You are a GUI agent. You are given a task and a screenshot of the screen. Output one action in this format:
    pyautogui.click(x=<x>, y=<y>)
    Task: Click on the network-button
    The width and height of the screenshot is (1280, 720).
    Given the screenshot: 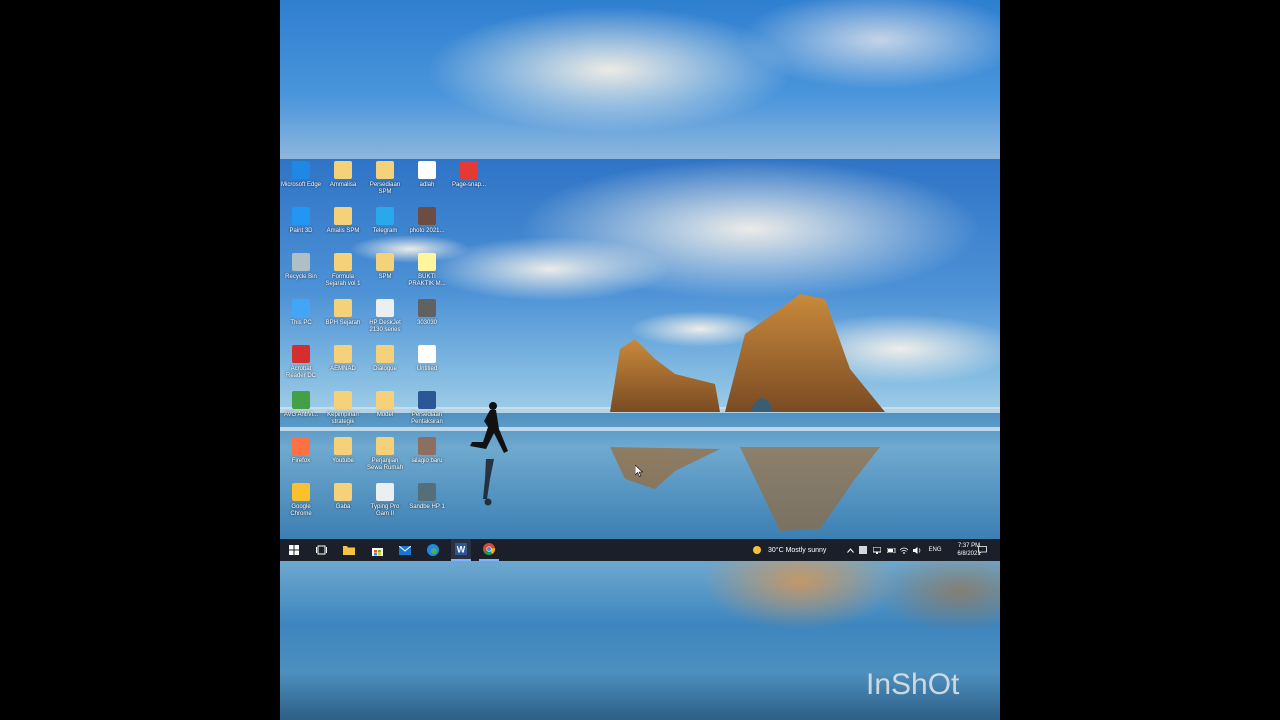 What is the action you would take?
    pyautogui.click(x=904, y=550)
    